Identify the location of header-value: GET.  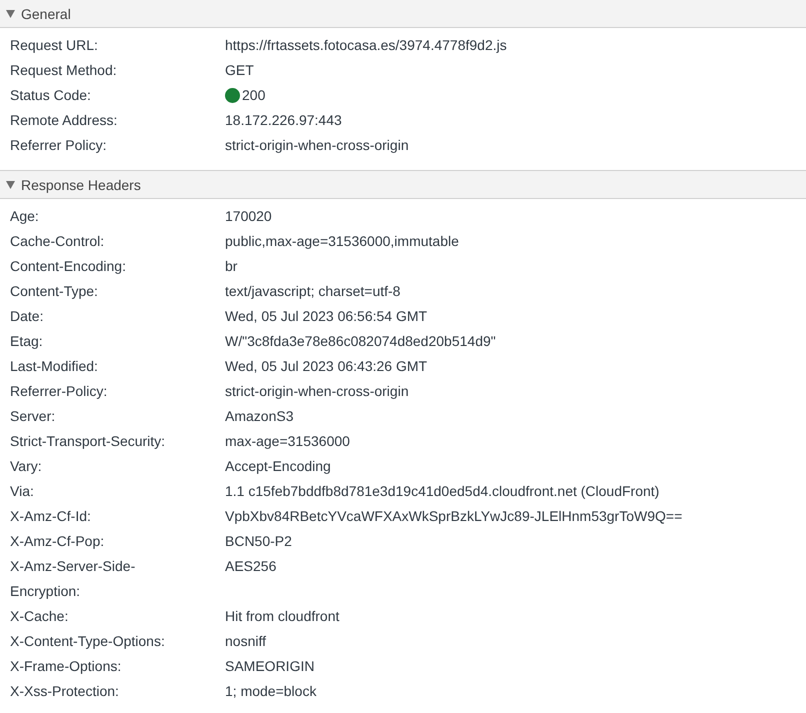
(239, 70).